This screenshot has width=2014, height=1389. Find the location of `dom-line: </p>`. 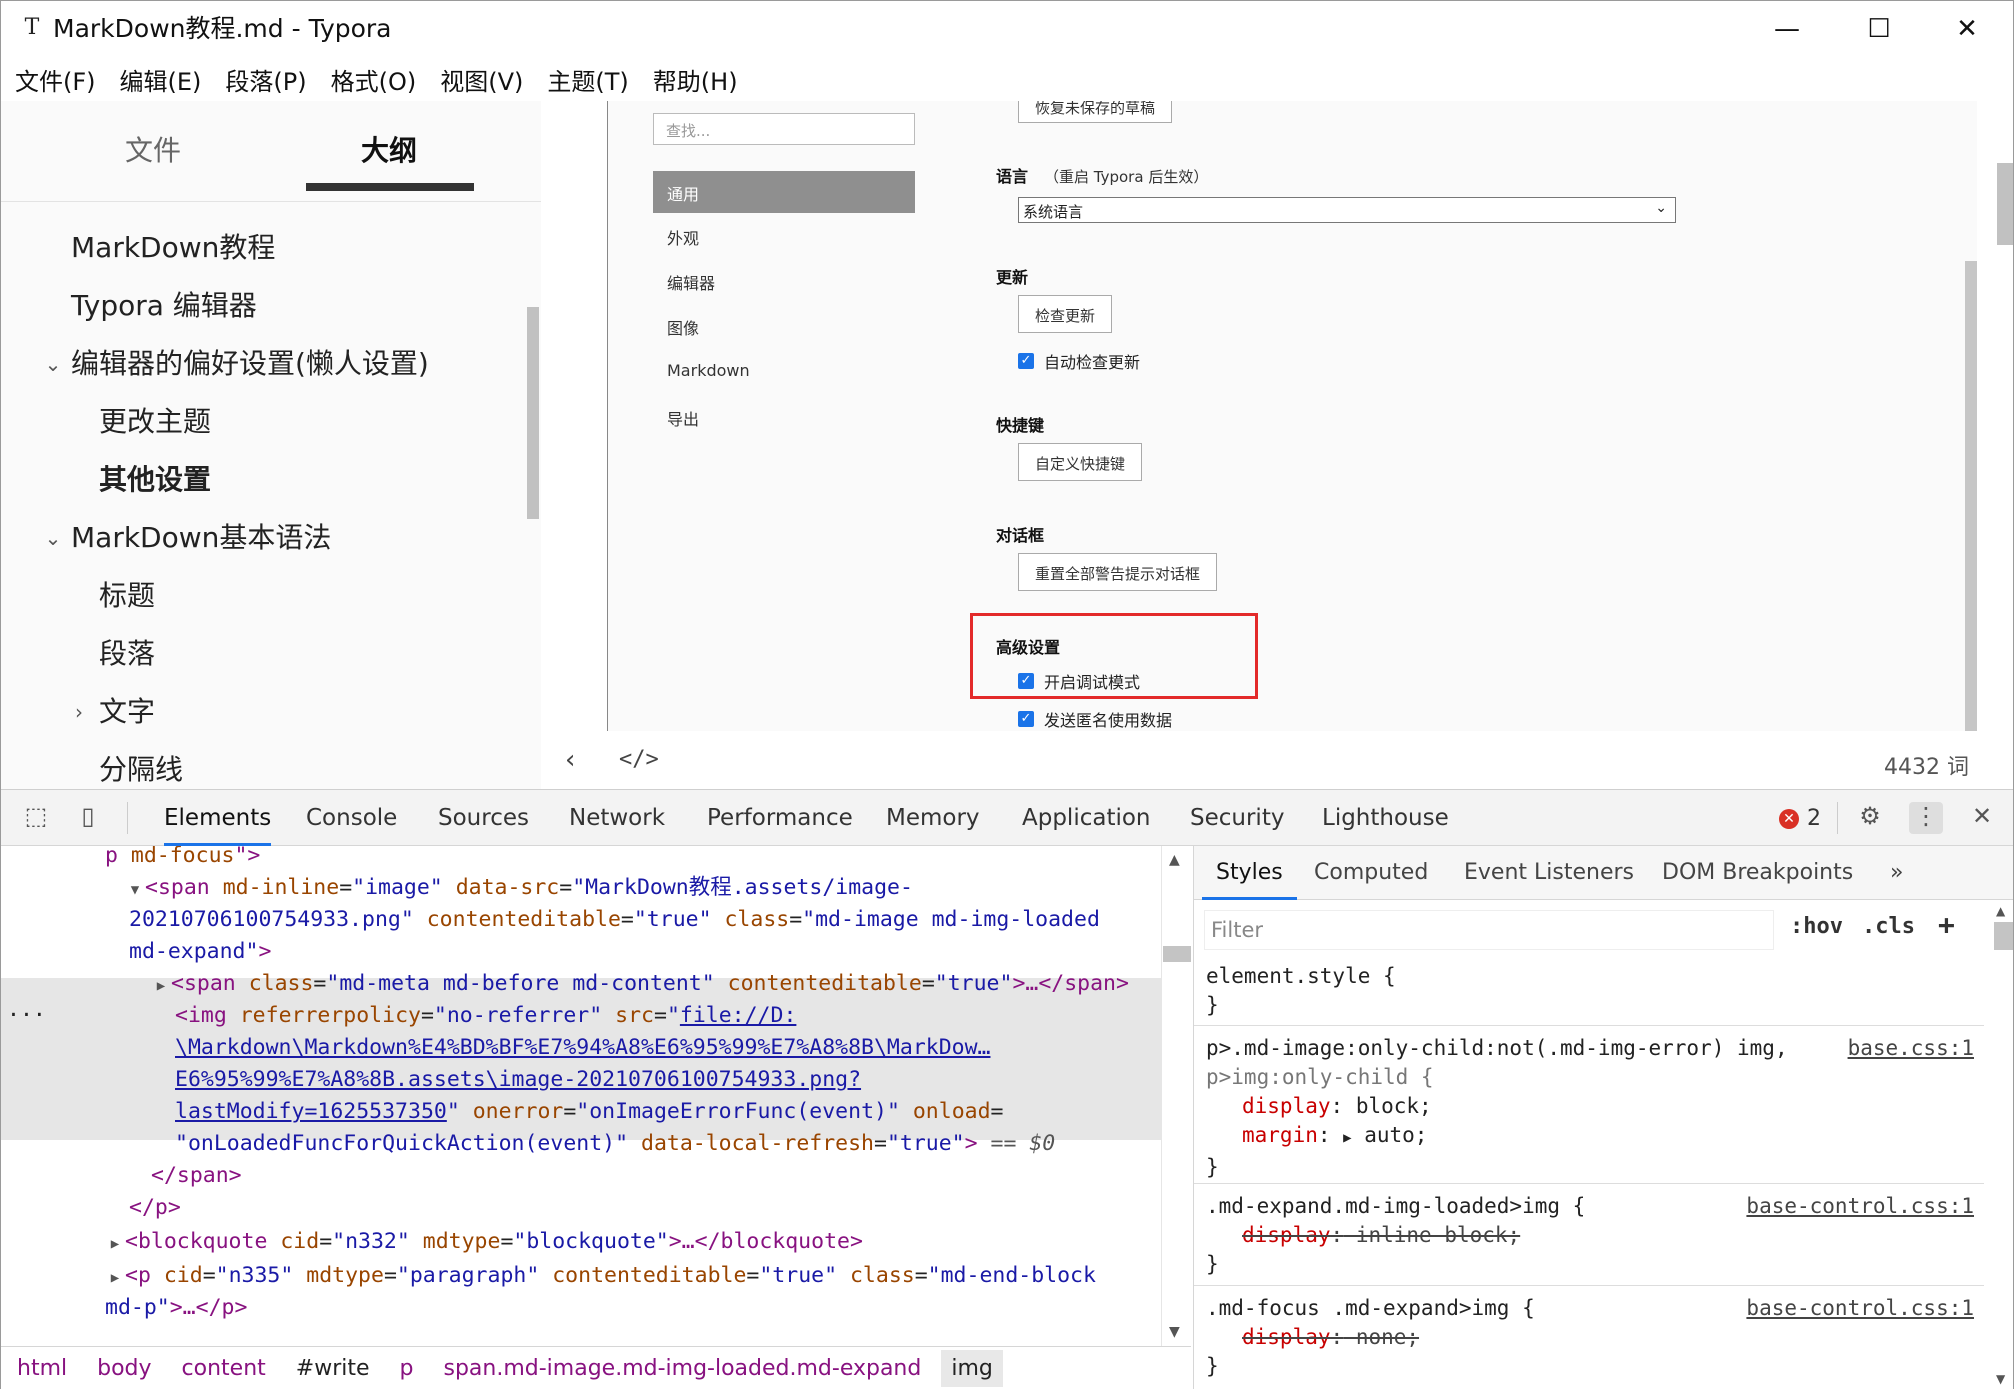

dom-line: </p> is located at coordinates (581, 1208).